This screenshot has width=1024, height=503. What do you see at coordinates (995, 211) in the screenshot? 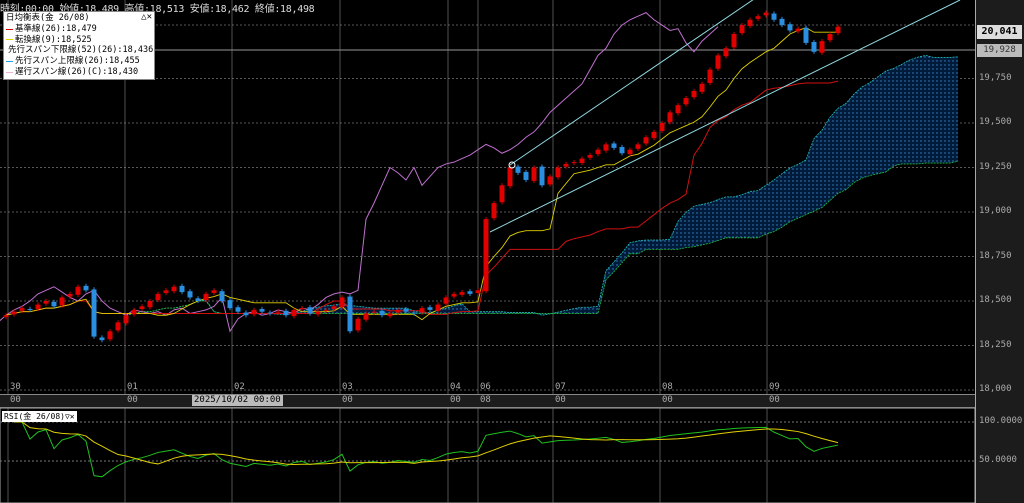
I see `price-tick: 19,000` at bounding box center [995, 211].